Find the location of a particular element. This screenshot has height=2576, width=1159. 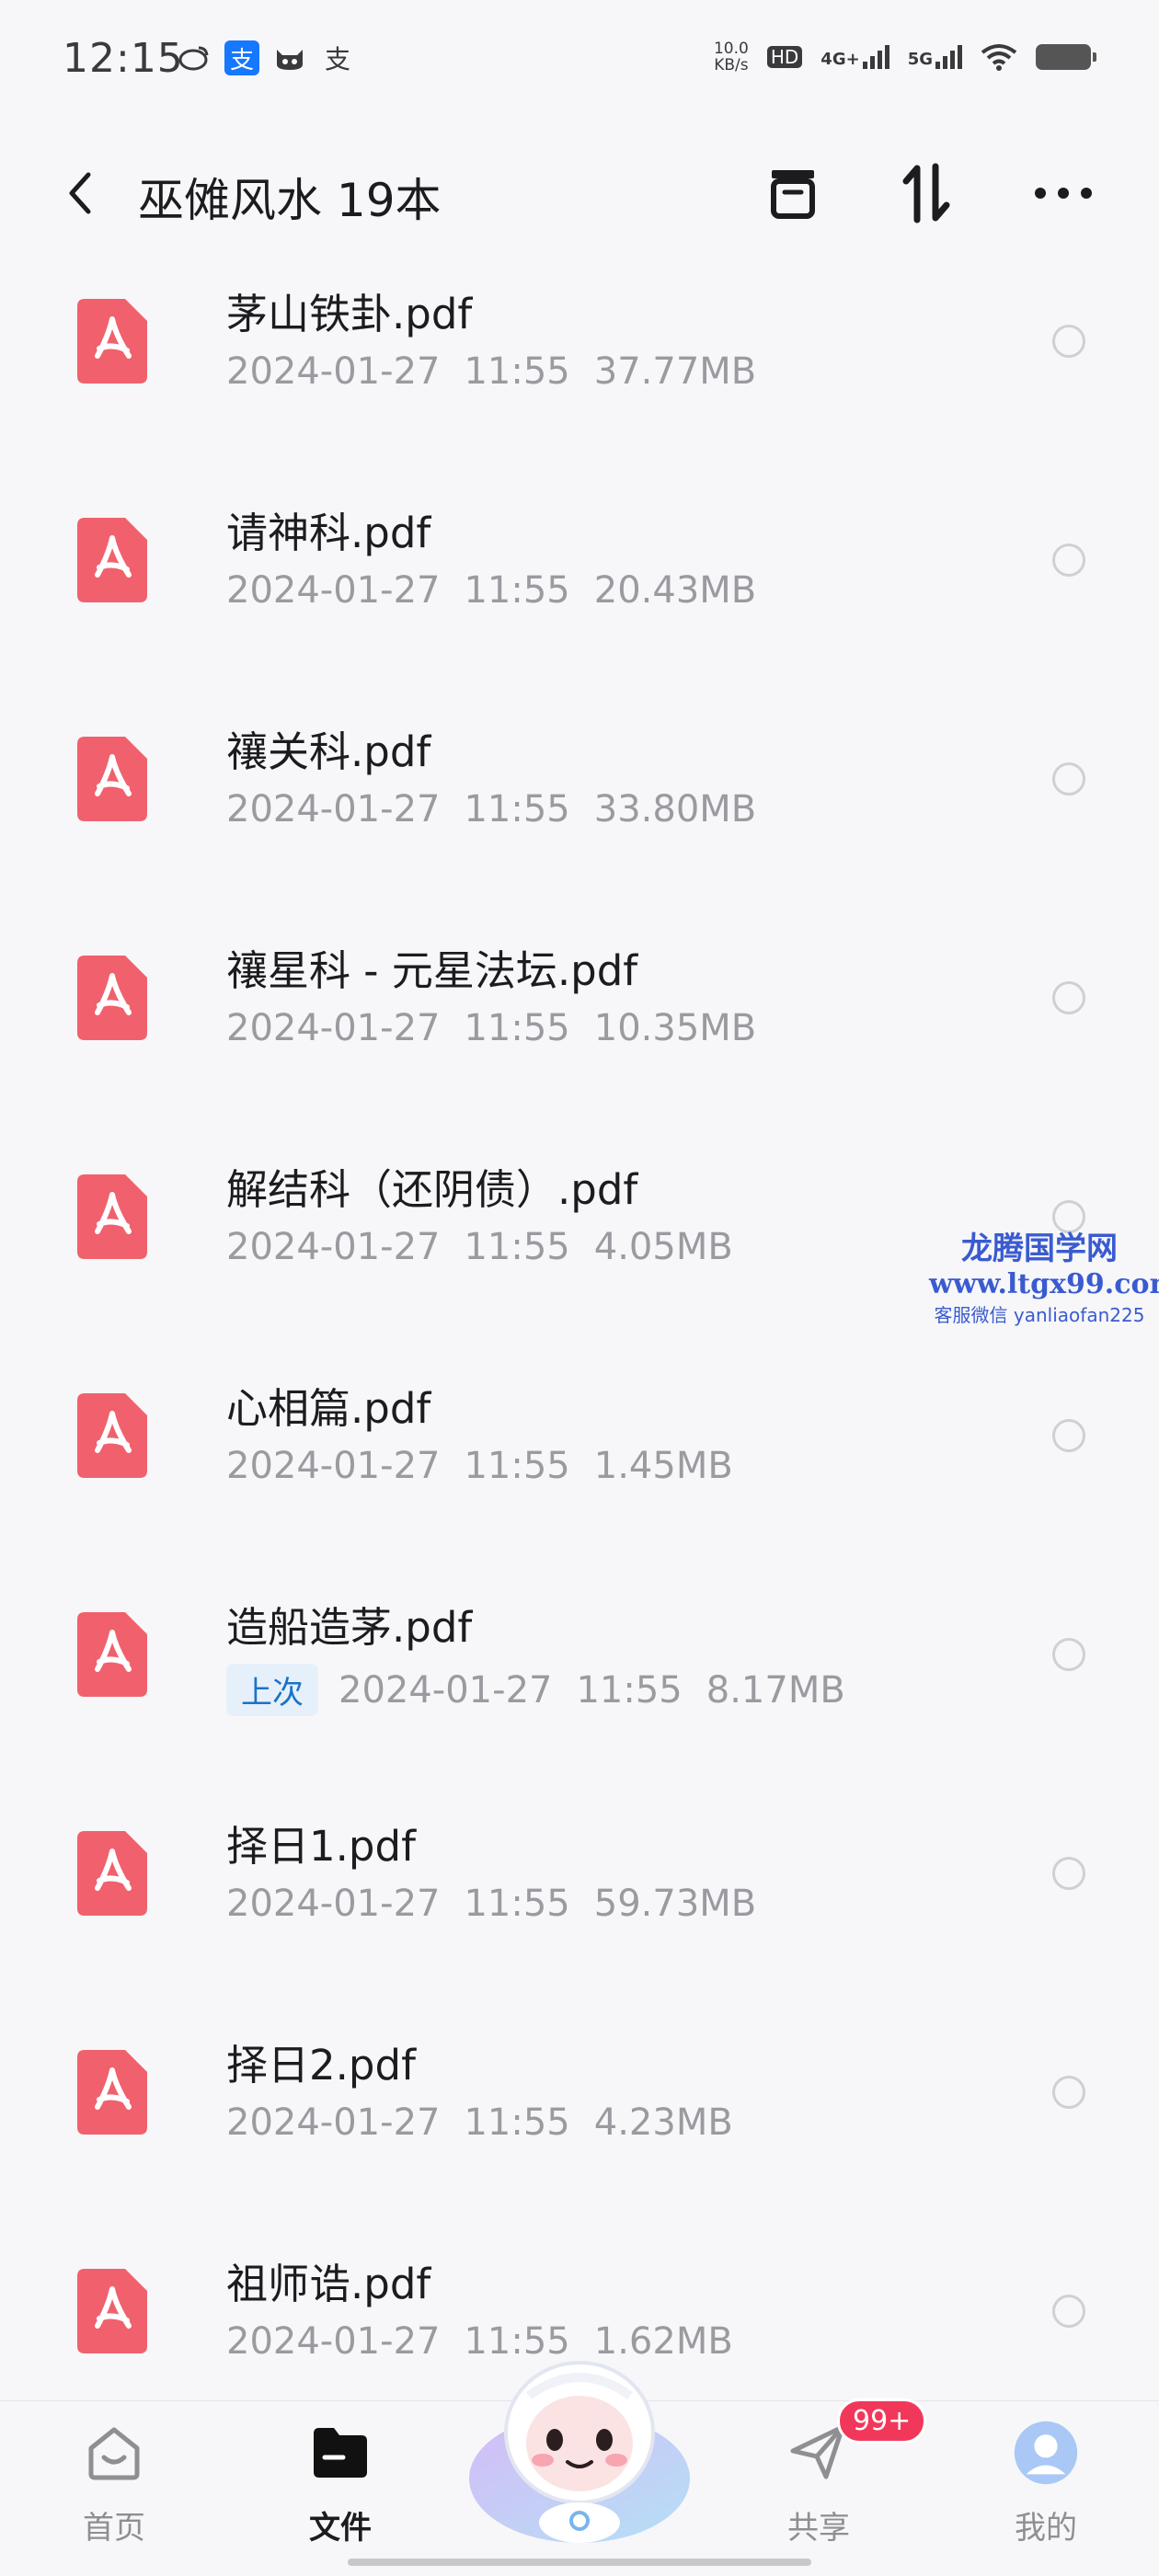

more-options-button is located at coordinates (1063, 193).